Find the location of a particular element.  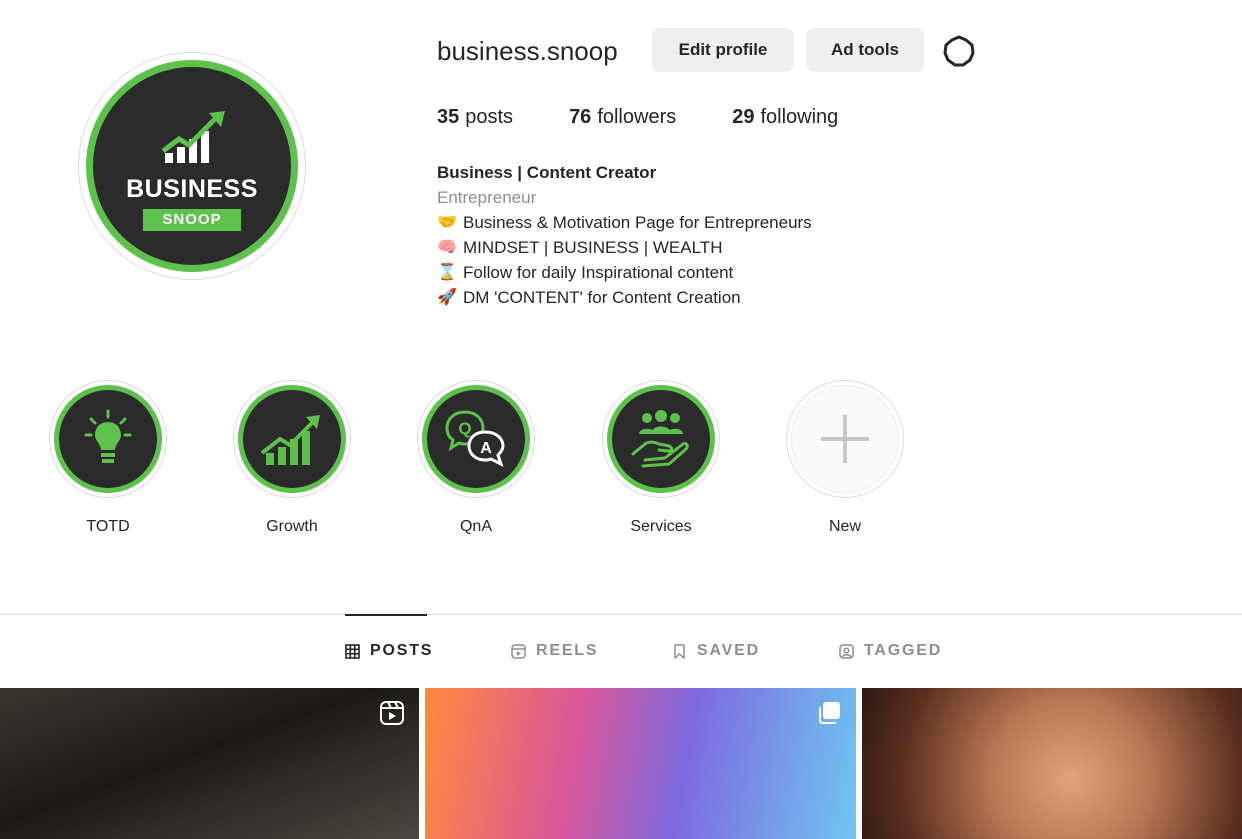

tagged-icon is located at coordinates (846, 651).